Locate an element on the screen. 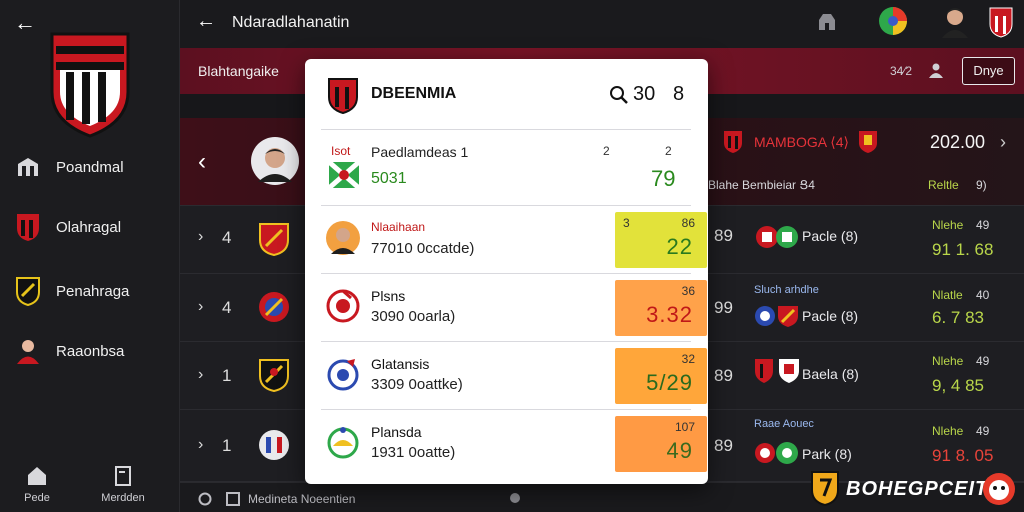 The height and width of the screenshot is (512, 1024). sidebar-item-label: Raaonbsa is located at coordinates (90, 351).